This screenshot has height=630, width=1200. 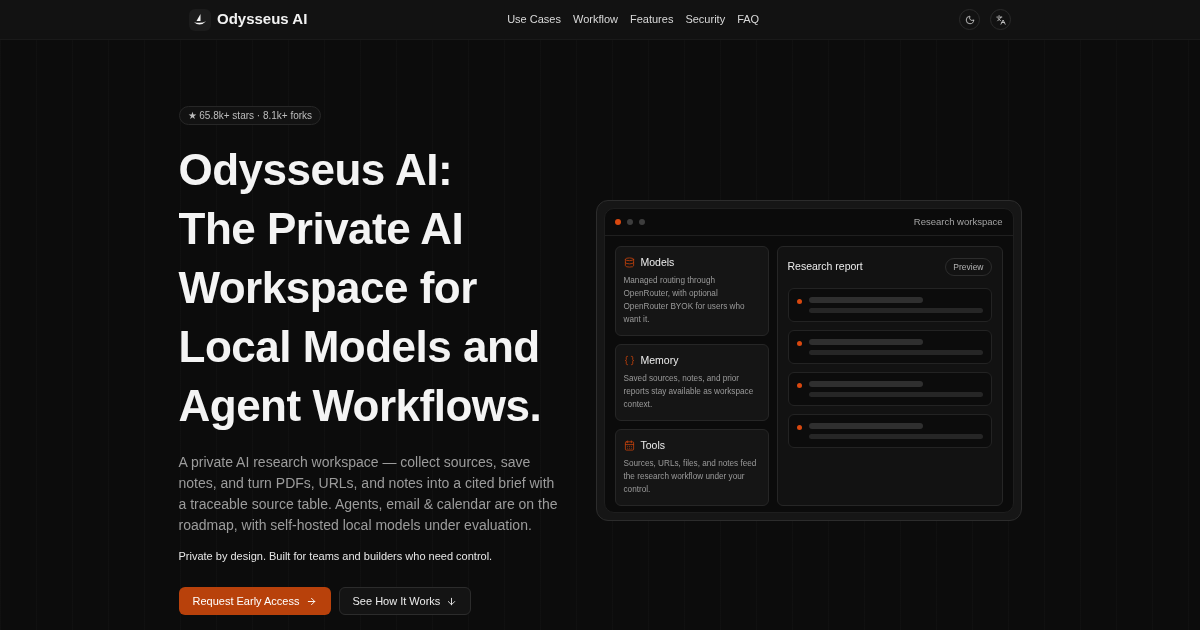 I want to click on nav-link: Features, so click(x=652, y=19).